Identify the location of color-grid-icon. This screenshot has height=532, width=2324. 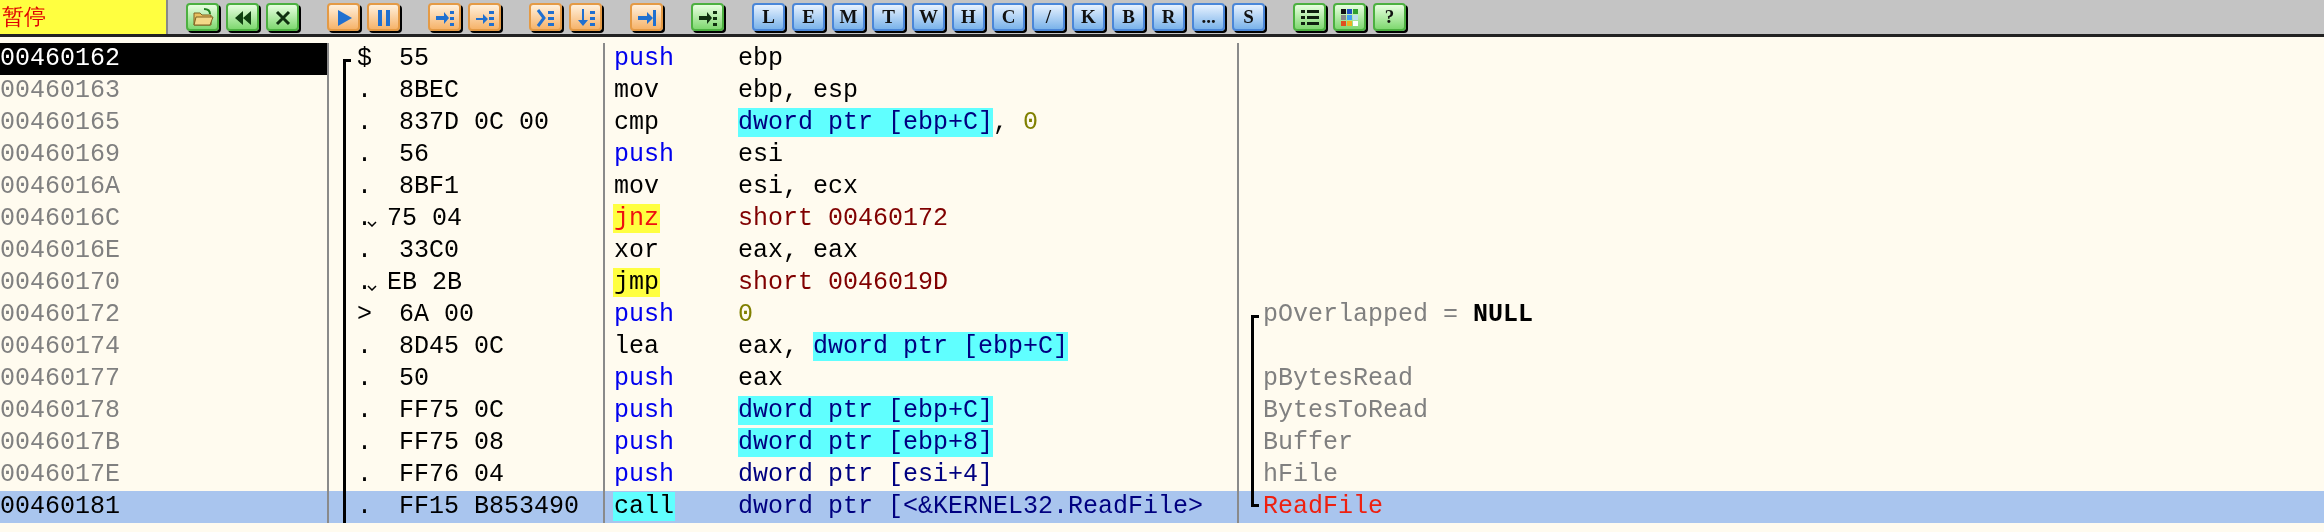
(1349, 17).